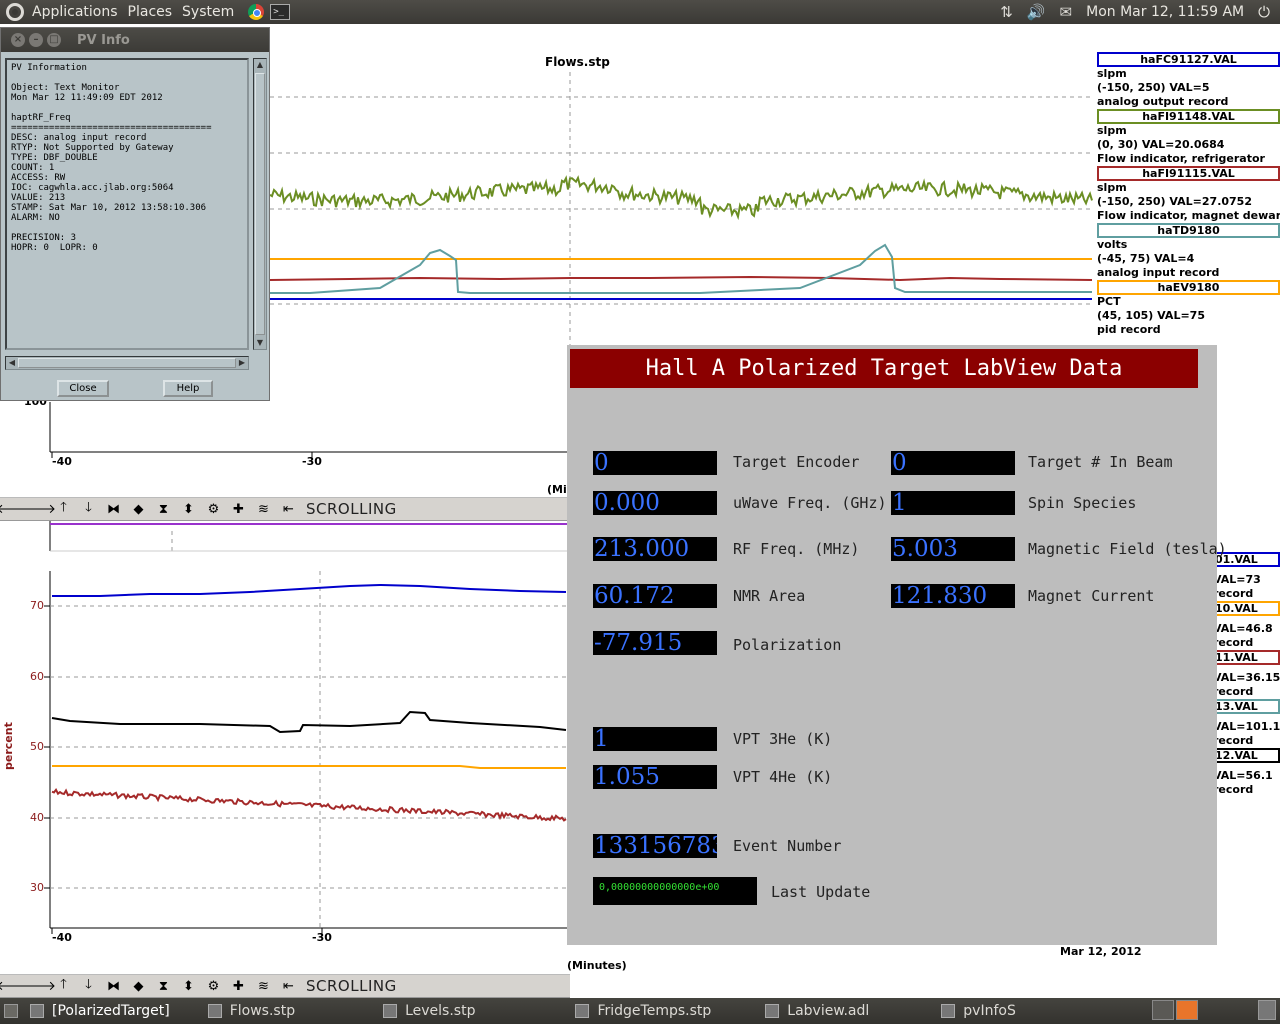 The height and width of the screenshot is (1024, 1280). What do you see at coordinates (787, 645) in the screenshot?
I see `polarization-label: Polarization` at bounding box center [787, 645].